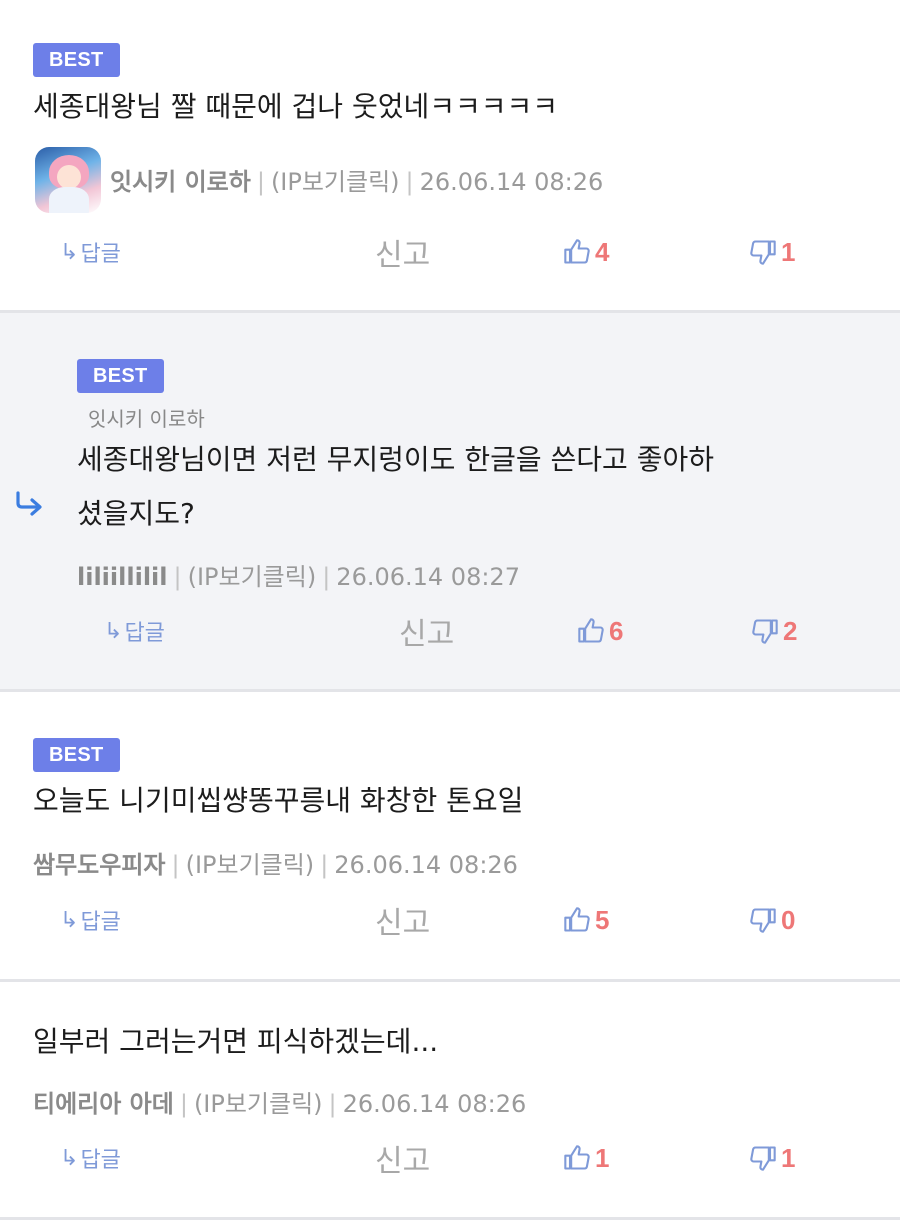 The image size is (900, 1223). Describe the element at coordinates (180, 182) in the screenshot. I see `author-name: 잇시키 이로하` at that location.